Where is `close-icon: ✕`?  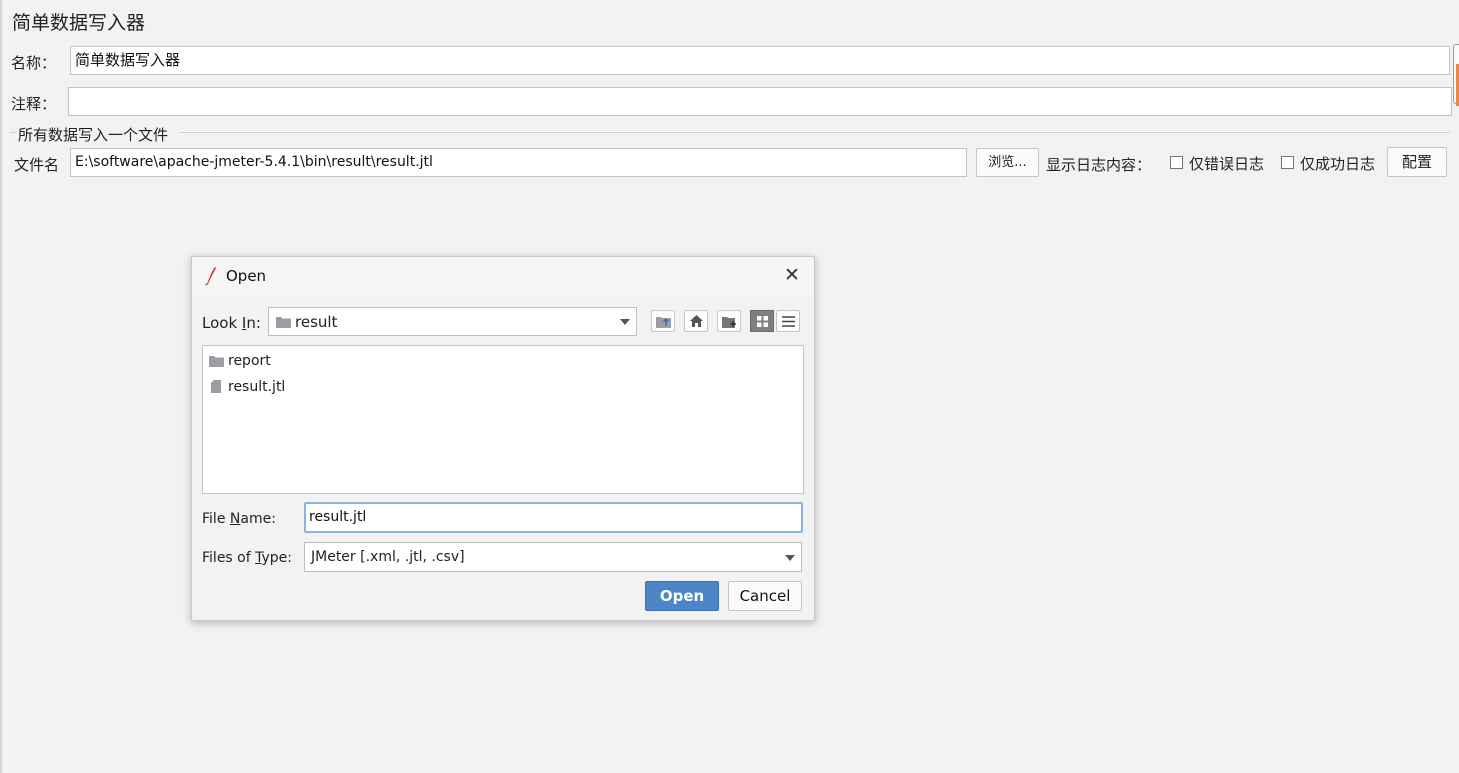 close-icon: ✕ is located at coordinates (792, 275).